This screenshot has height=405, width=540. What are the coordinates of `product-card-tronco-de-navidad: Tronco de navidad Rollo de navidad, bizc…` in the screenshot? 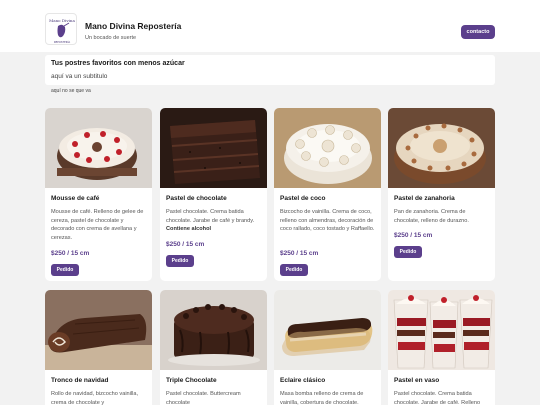 It's located at (98, 347).